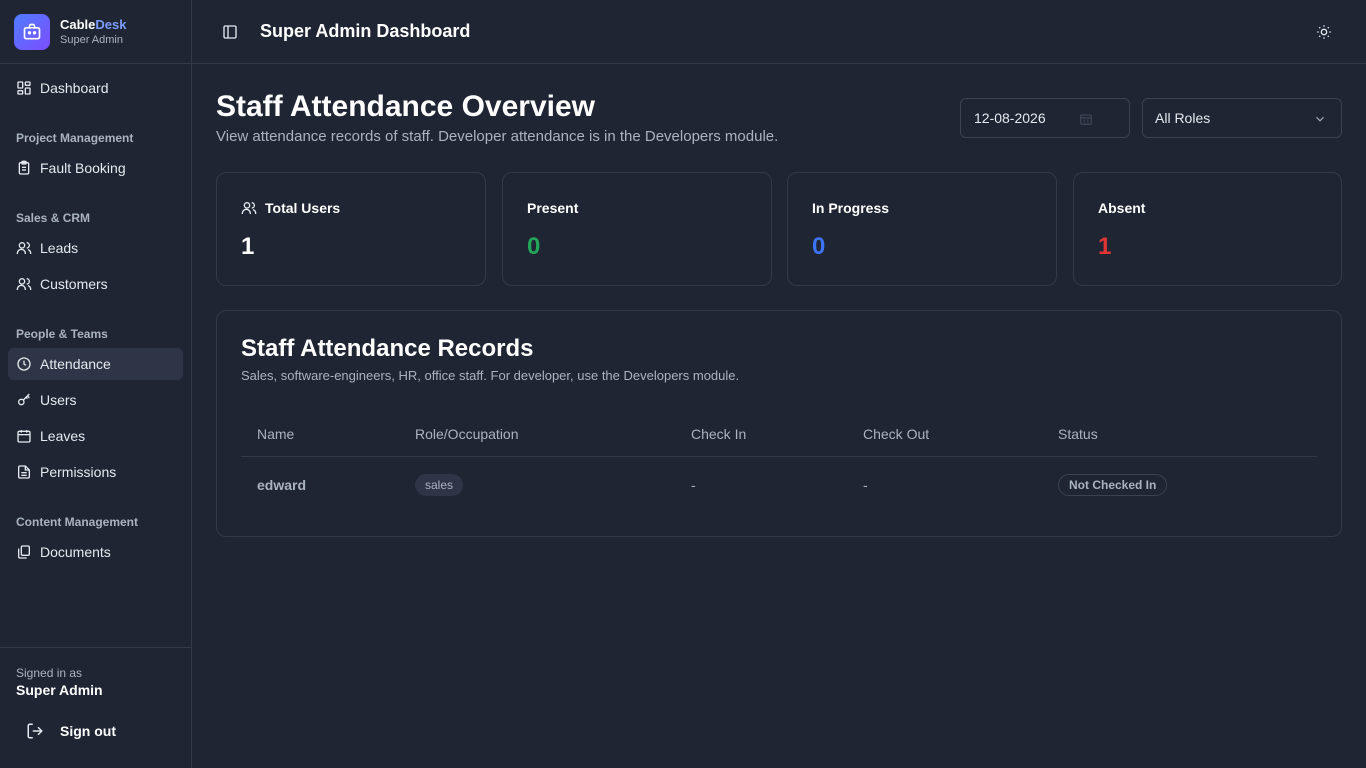  Describe the element at coordinates (32, 31) in the screenshot. I see `briefcase-icon` at that location.